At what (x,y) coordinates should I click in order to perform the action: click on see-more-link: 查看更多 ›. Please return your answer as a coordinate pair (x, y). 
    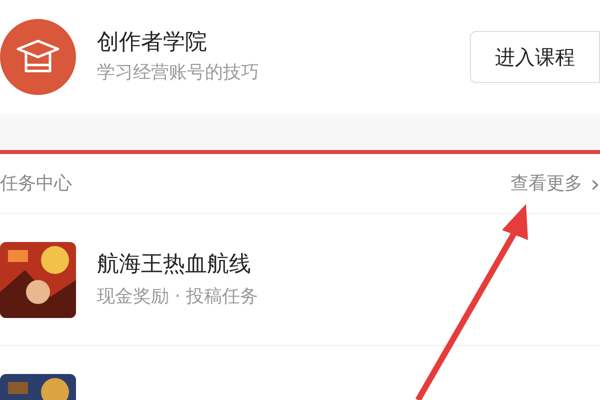
    Looking at the image, I should click on (555, 183).